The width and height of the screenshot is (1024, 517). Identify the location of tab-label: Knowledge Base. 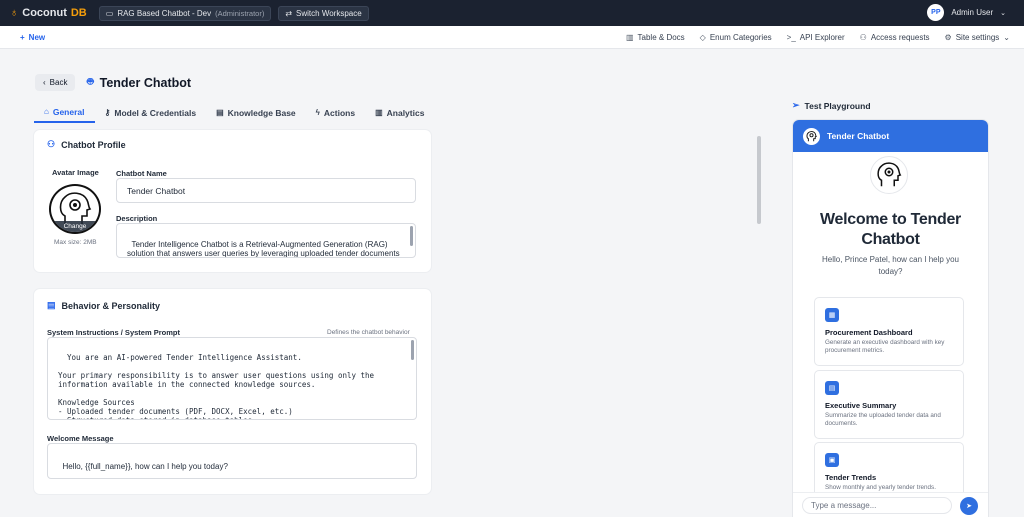
(261, 112).